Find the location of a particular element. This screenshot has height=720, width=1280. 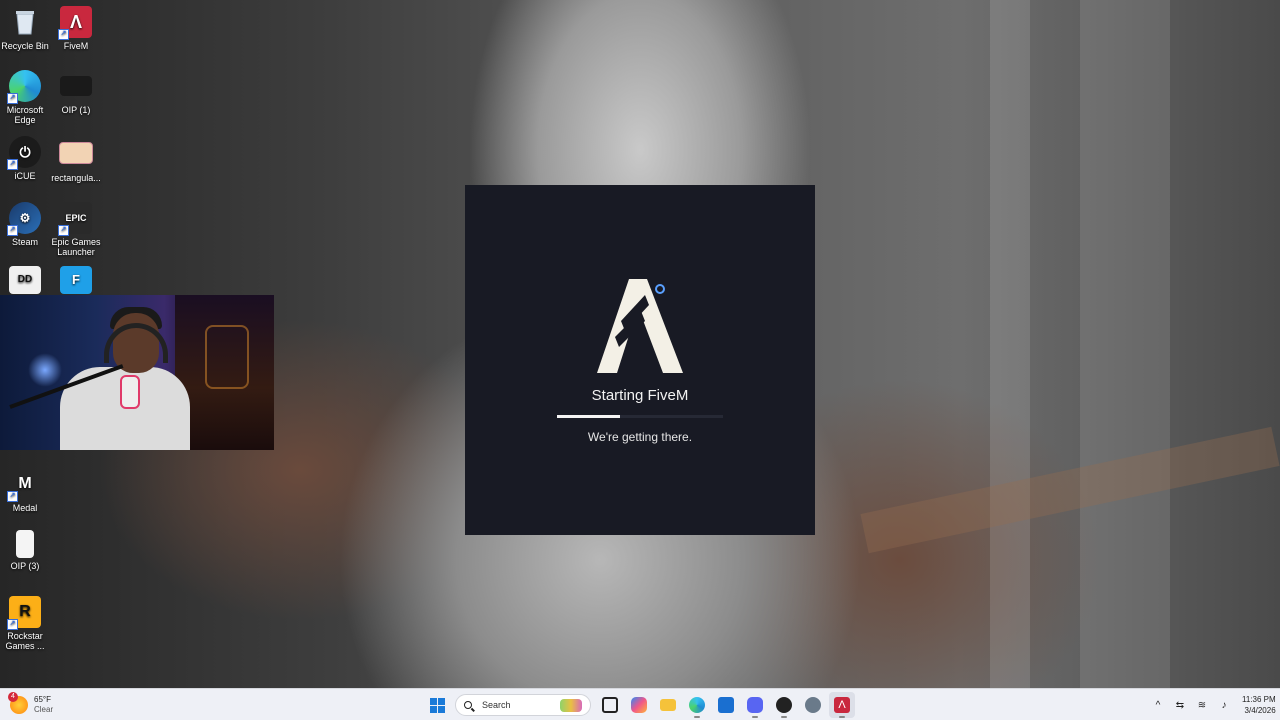

steam-icon: ⚙ ↗ is located at coordinates (24, 219).